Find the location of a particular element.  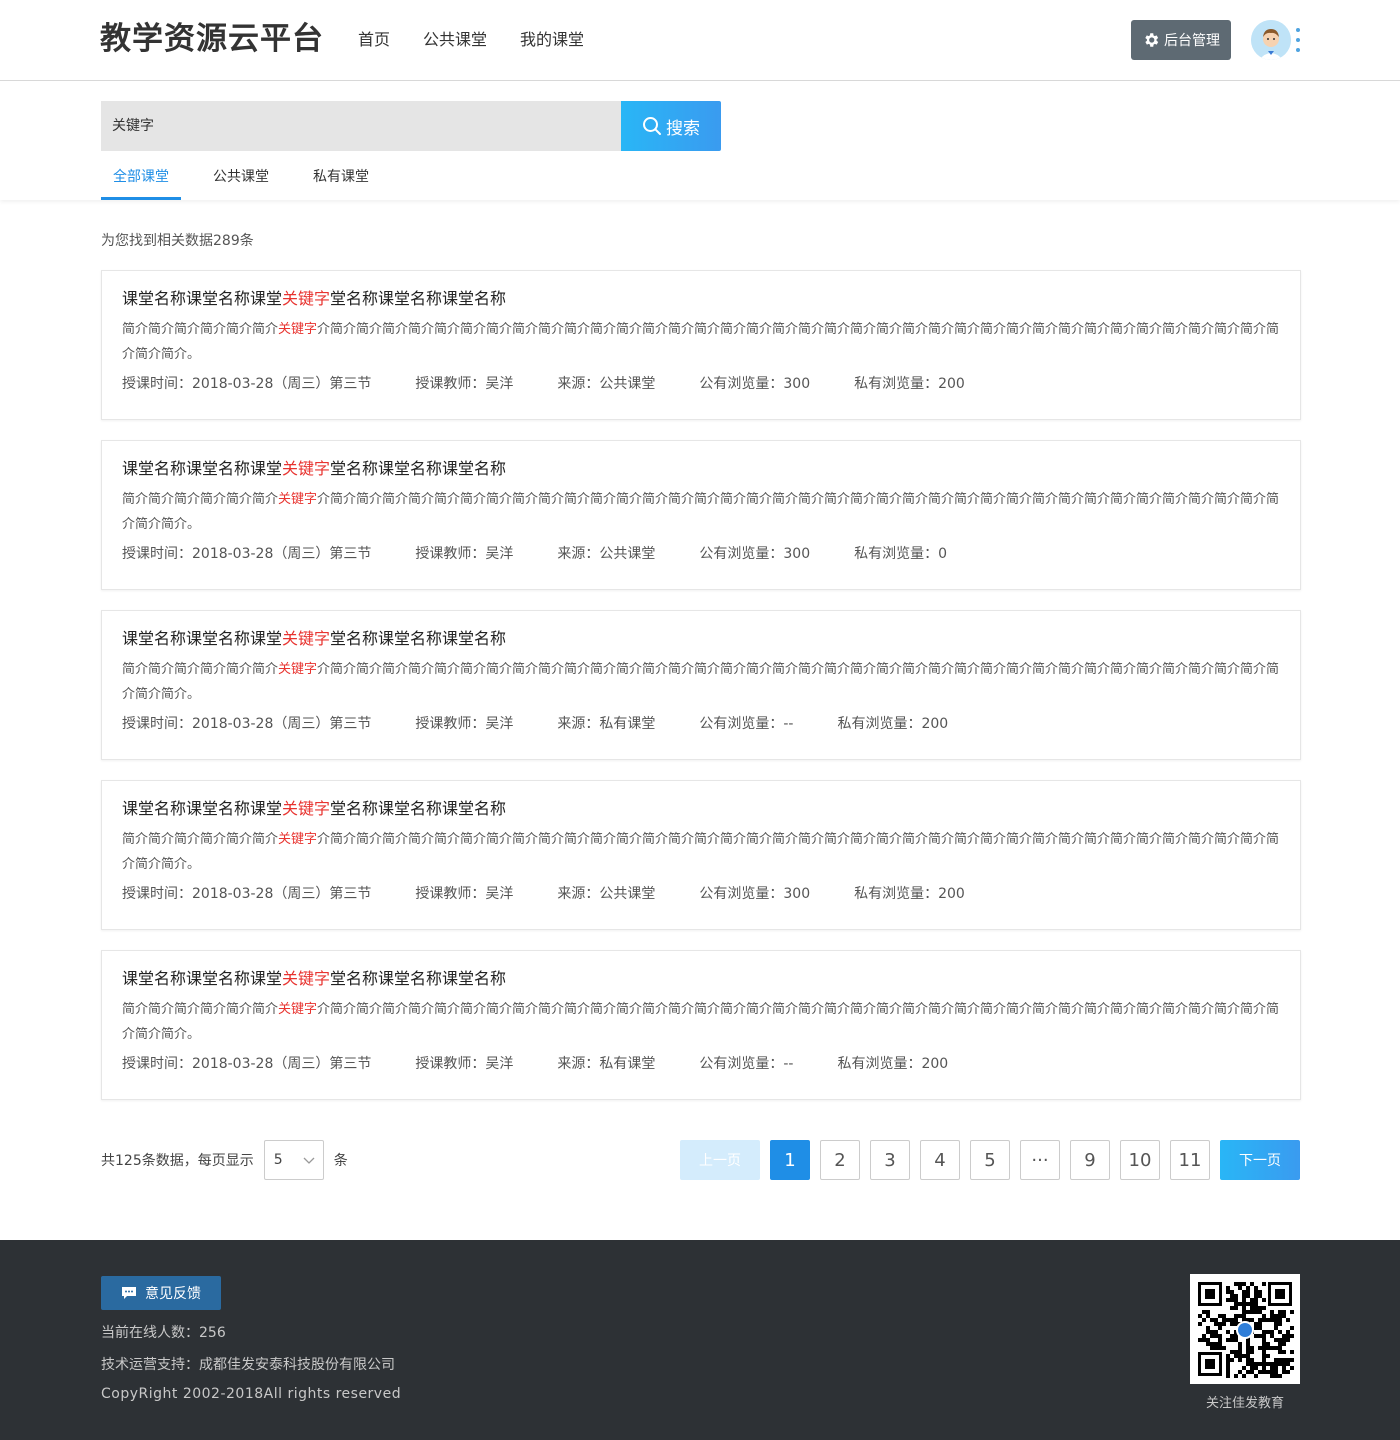

nav-home: 首页 is located at coordinates (374, 40).